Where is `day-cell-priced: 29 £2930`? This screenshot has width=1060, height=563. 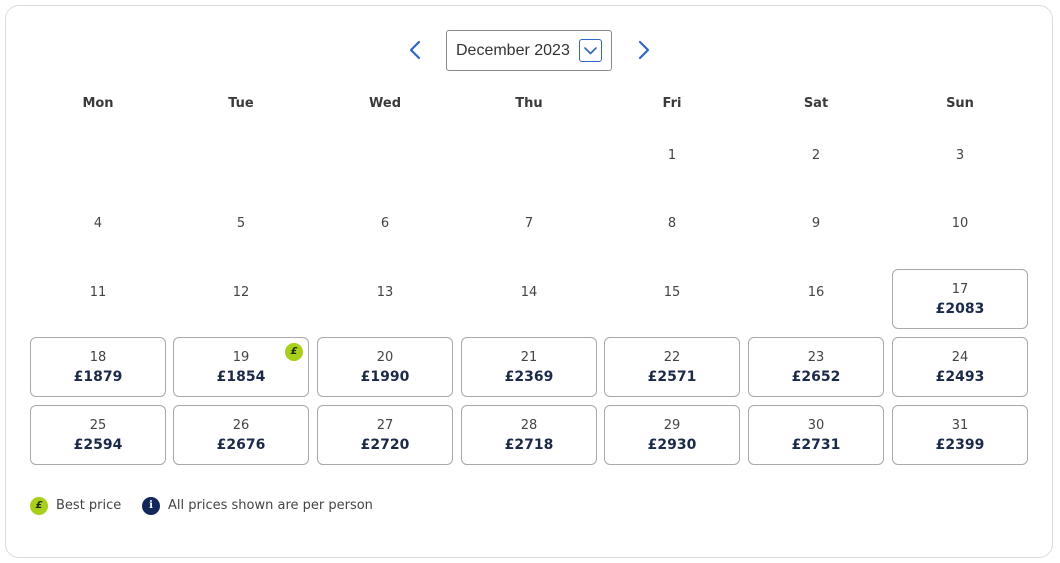
day-cell-priced: 29 £2930 is located at coordinates (672, 435).